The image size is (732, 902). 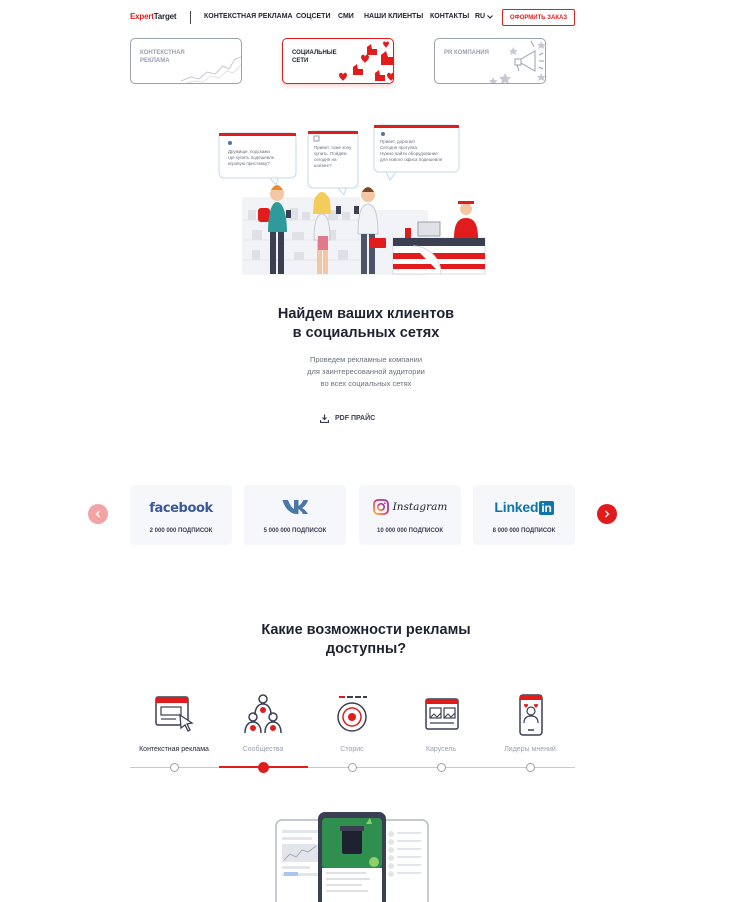 I want to click on stories-icon, so click(x=352, y=714).